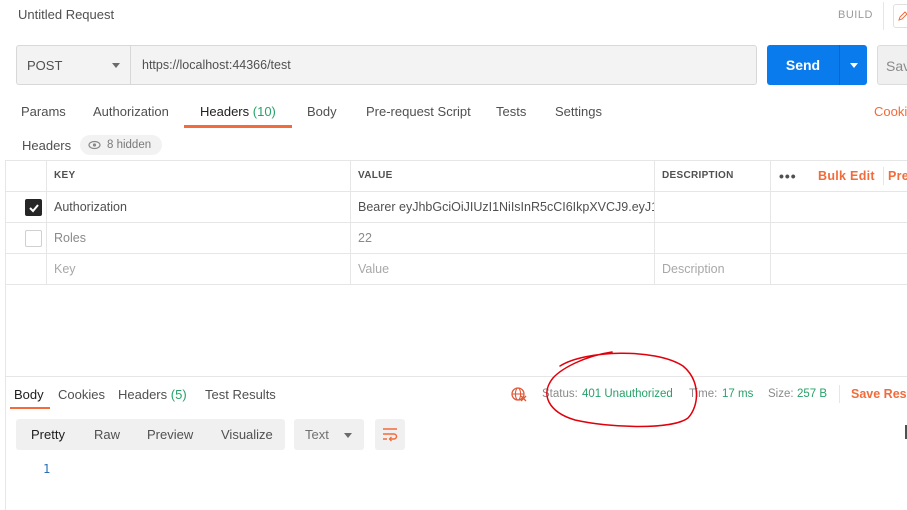 The image size is (907, 510). Describe the element at coordinates (627, 394) in the screenshot. I see `status-value: 401 Unauthorized` at that location.